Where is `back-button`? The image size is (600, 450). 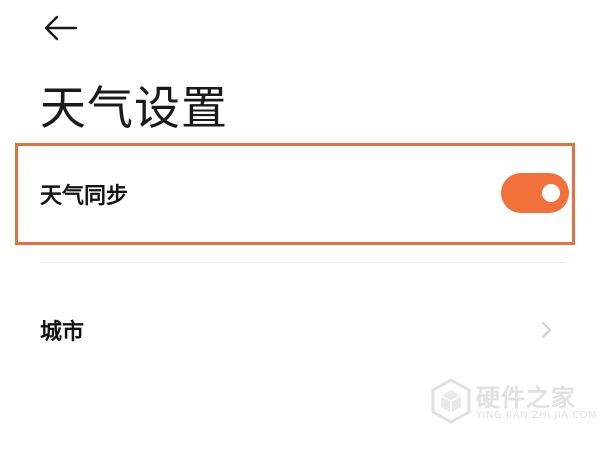 back-button is located at coordinates (60, 28).